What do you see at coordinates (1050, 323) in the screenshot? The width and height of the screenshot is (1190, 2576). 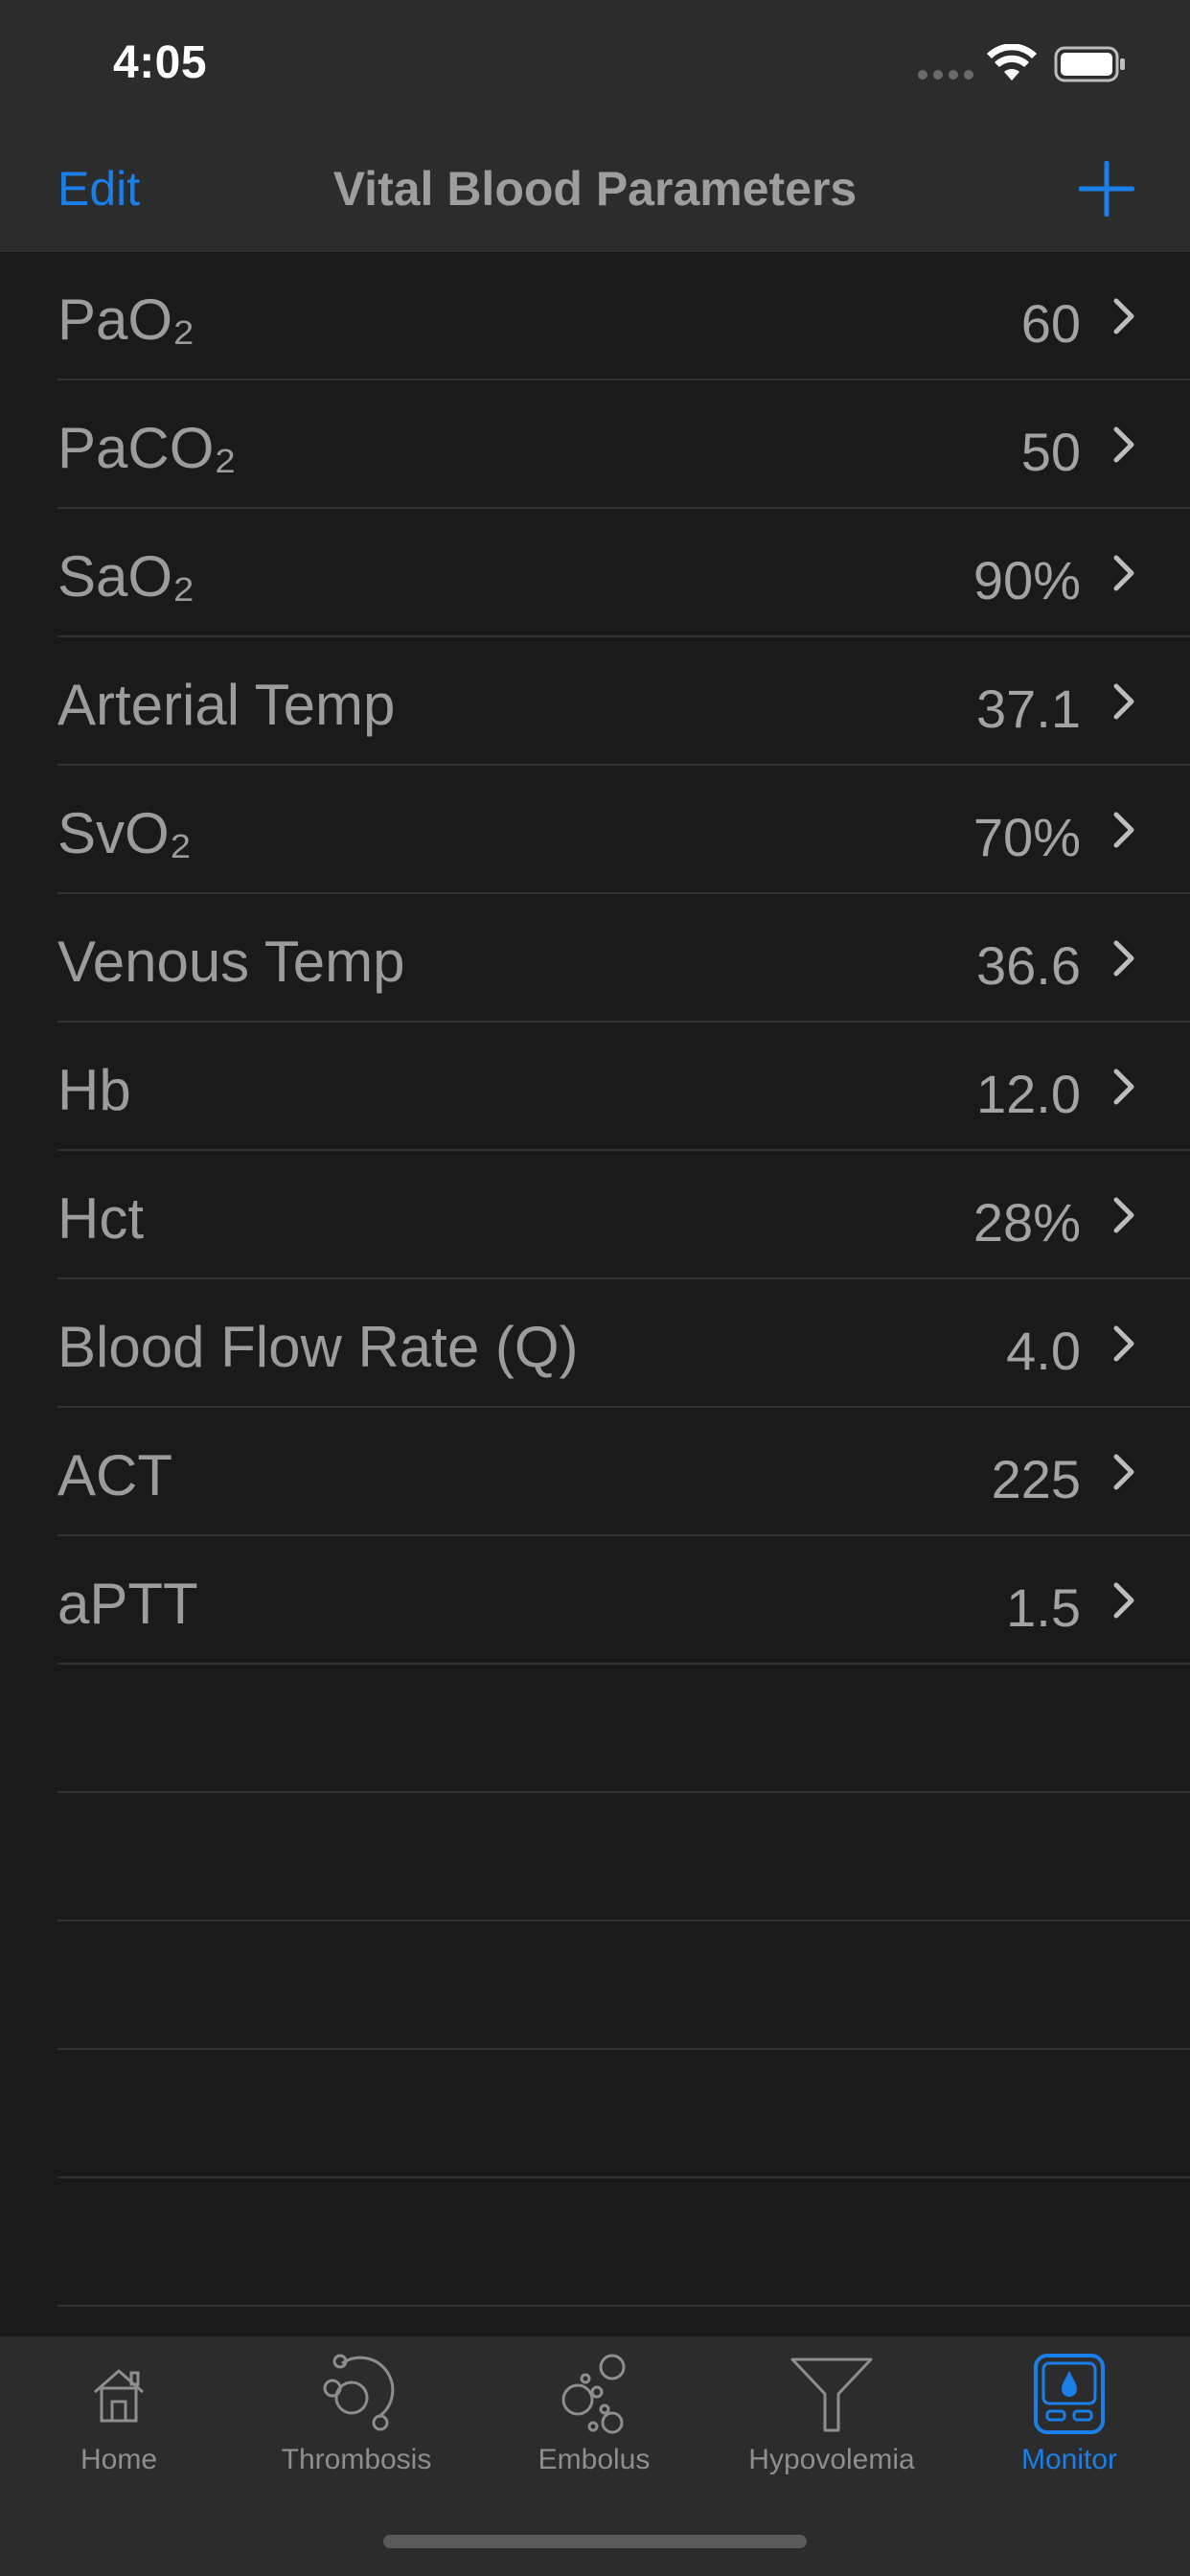 I see `parameter-value: 60` at bounding box center [1050, 323].